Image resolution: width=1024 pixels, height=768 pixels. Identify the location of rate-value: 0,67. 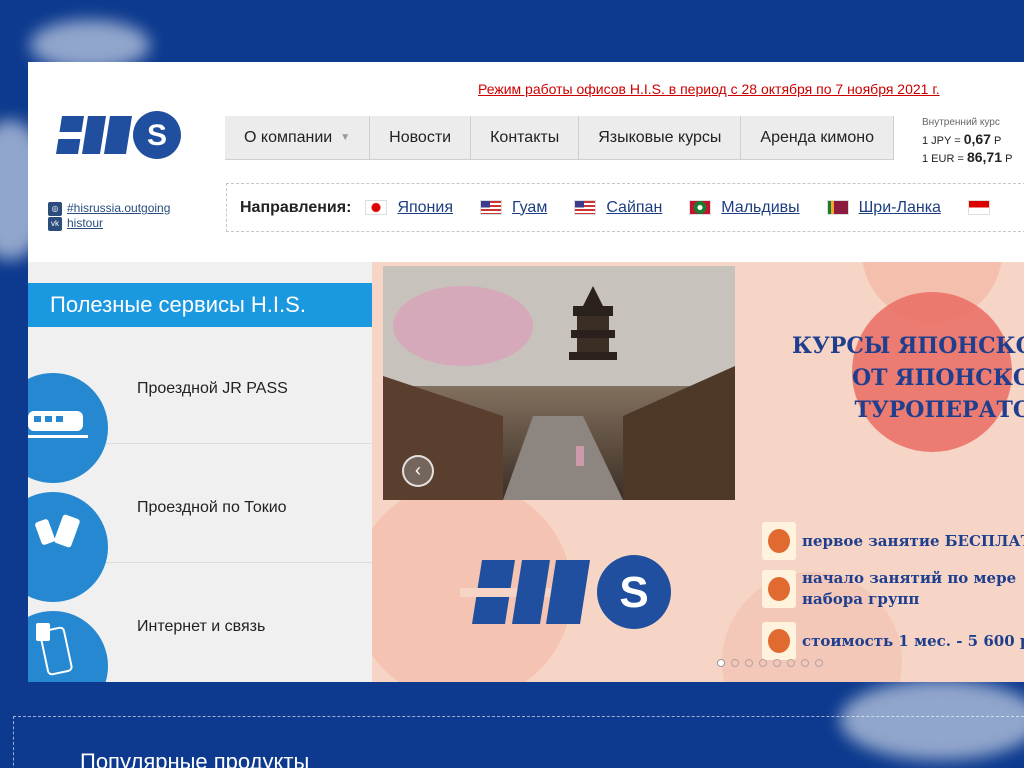
(977, 139).